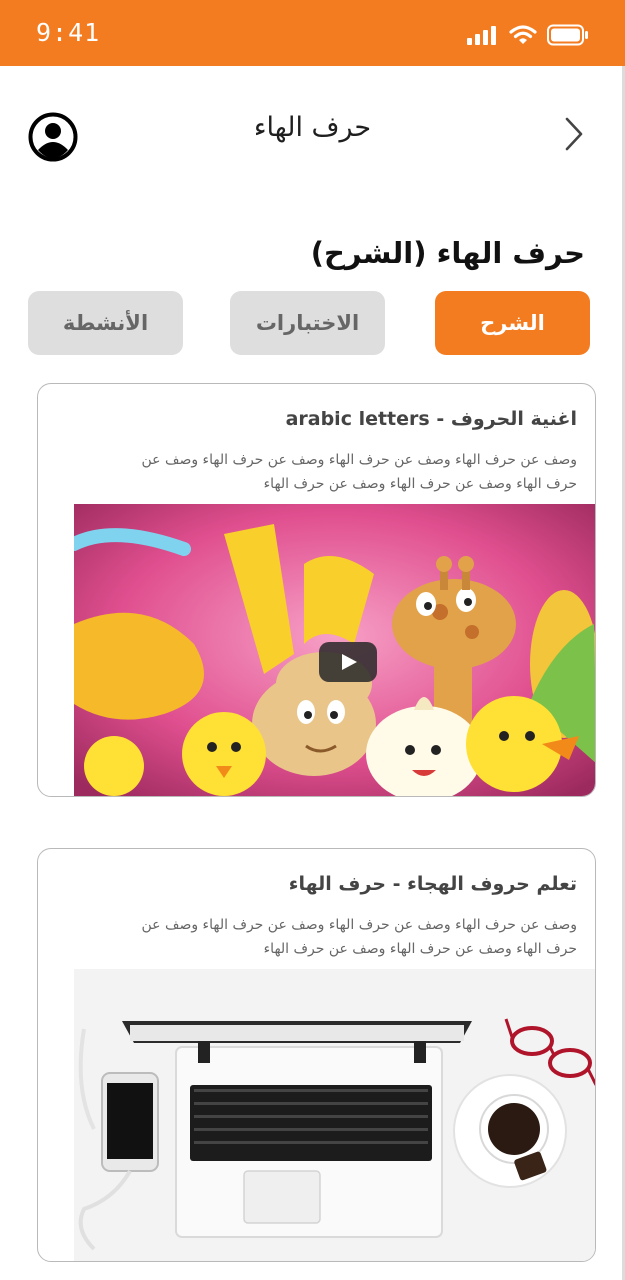 The image size is (625, 1280). Describe the element at coordinates (307, 323) in the screenshot. I see `tab-tests: الاختبارات` at that location.